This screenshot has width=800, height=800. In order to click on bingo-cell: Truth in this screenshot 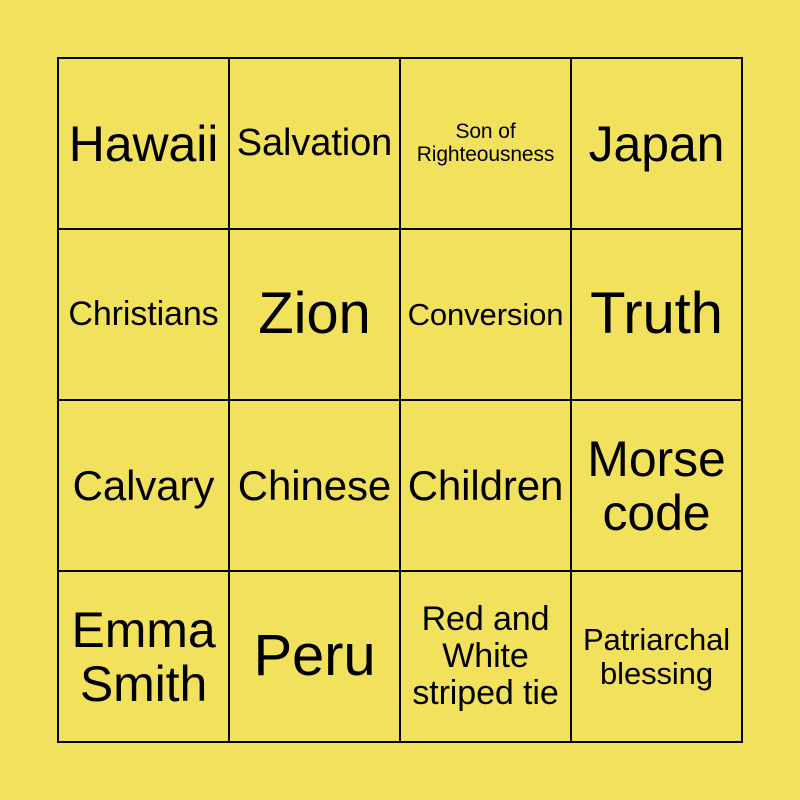, I will do `click(657, 315)`.